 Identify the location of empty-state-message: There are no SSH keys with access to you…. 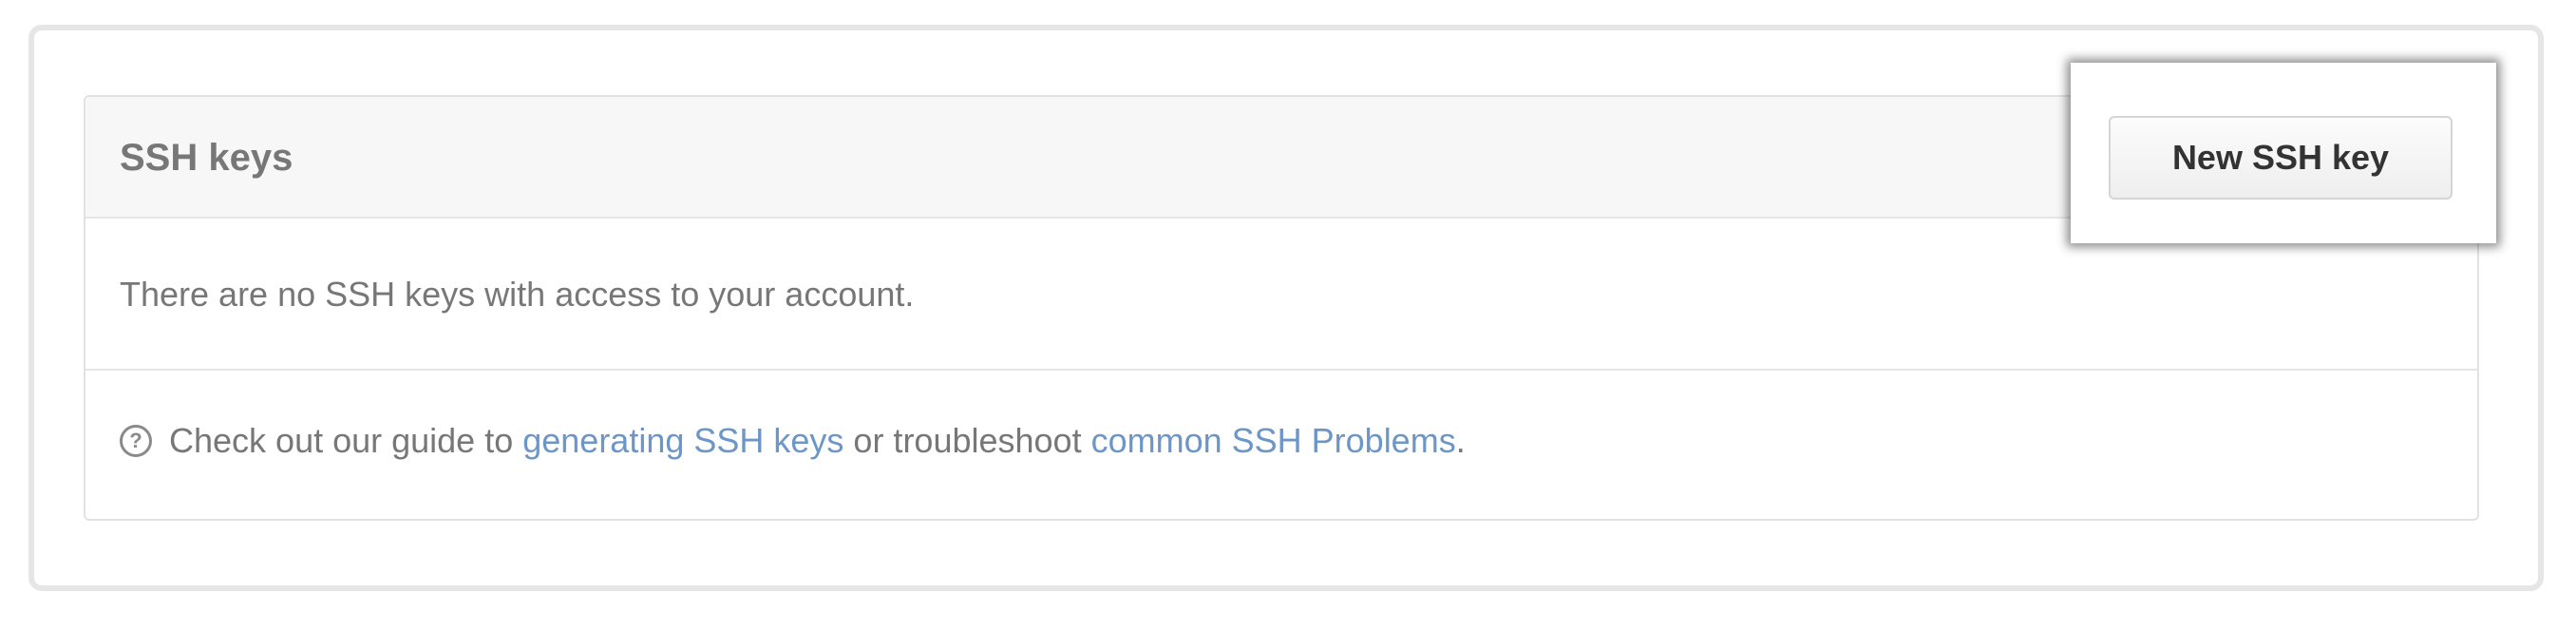
(517, 294).